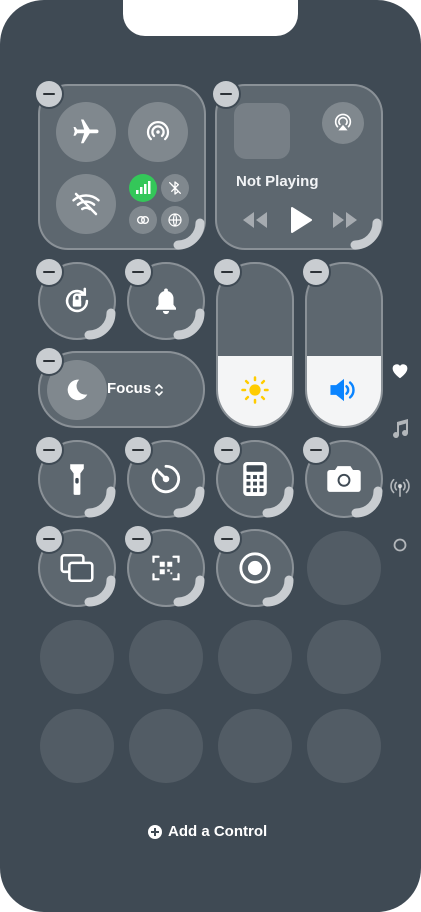 This screenshot has width=421, height=912. What do you see at coordinates (255, 390) in the screenshot?
I see `sun-icon` at bounding box center [255, 390].